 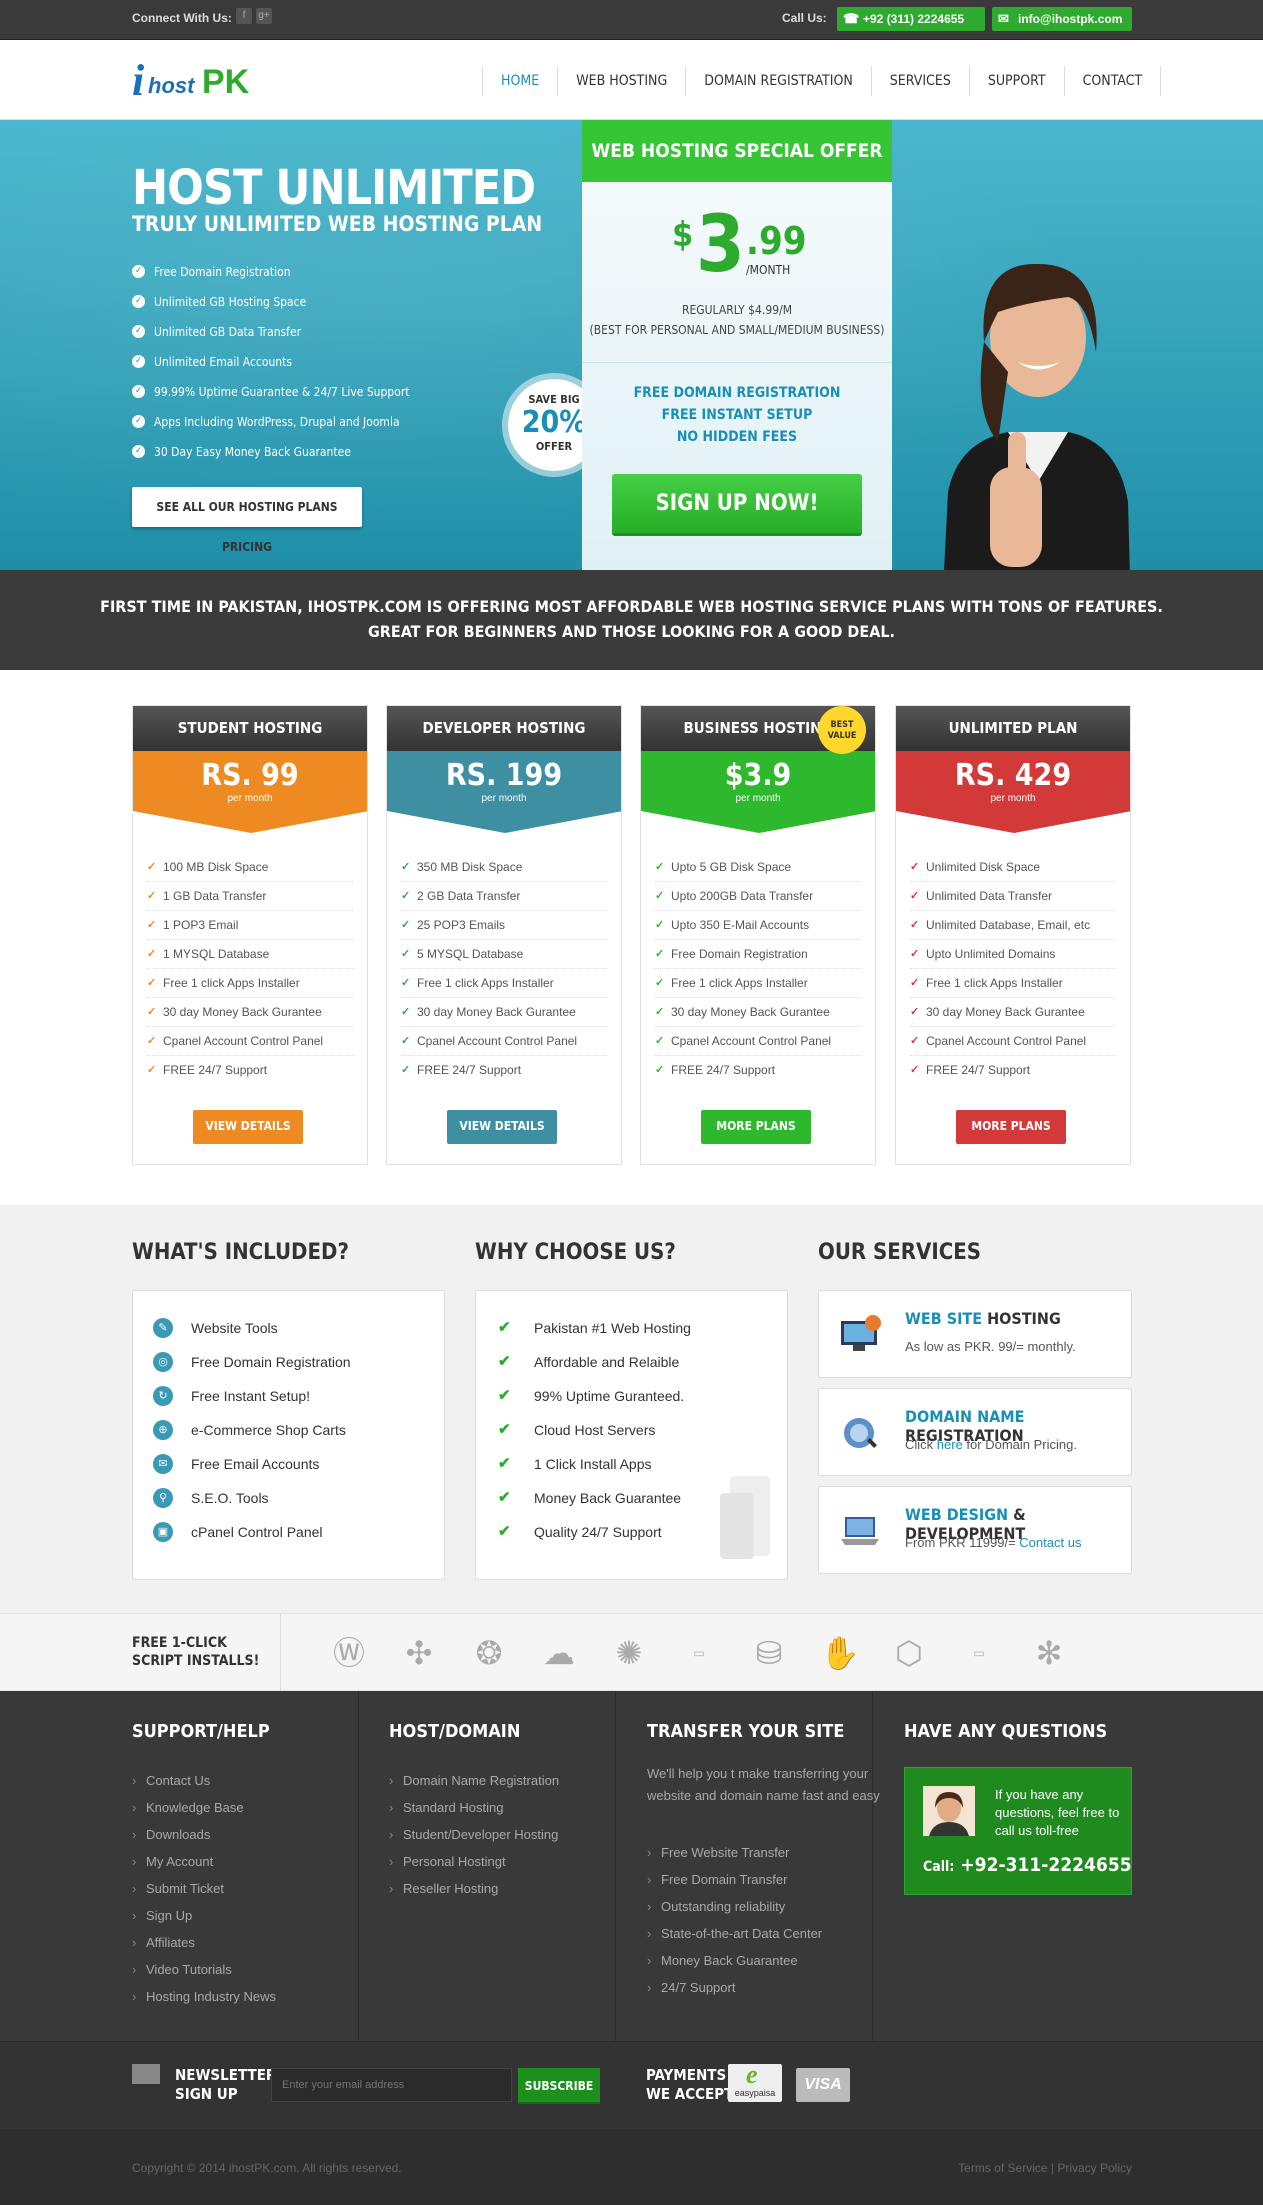 What do you see at coordinates (1062, 19) in the screenshot?
I see `email-pill: ✉ info@ihostpk.com` at bounding box center [1062, 19].